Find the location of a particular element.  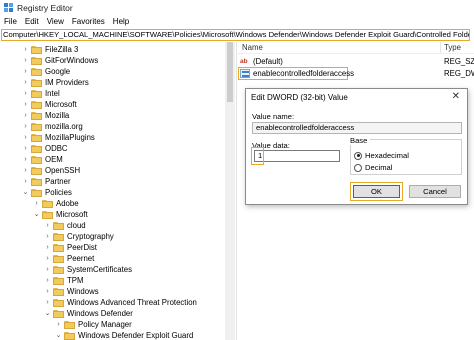

tree-item-label: PeerDist is located at coordinates (82, 247).